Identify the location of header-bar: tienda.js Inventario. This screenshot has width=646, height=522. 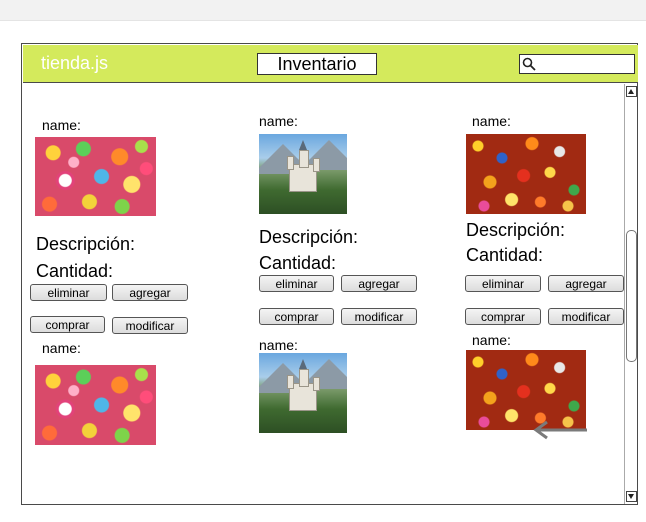
(330, 64).